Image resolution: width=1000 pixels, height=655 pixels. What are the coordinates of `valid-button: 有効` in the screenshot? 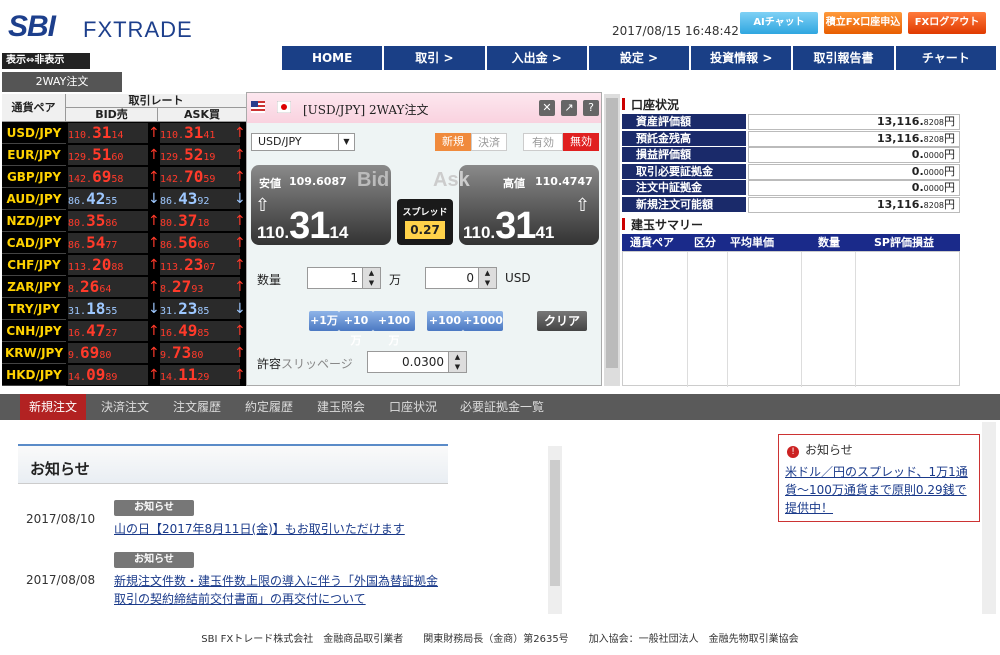 It's located at (543, 142).